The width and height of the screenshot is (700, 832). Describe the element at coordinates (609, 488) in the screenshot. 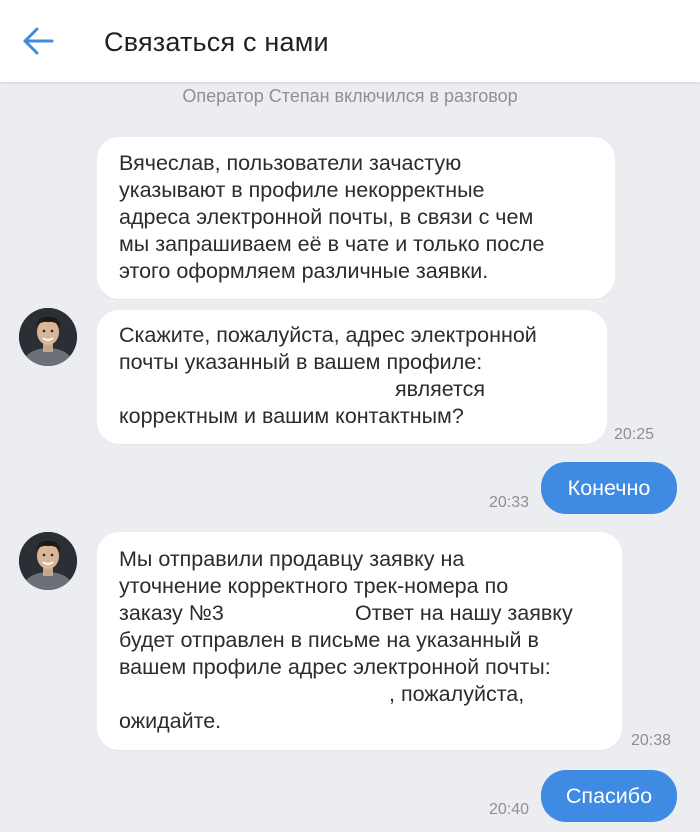

I see `outgoing-message-bubble: Конечно` at that location.